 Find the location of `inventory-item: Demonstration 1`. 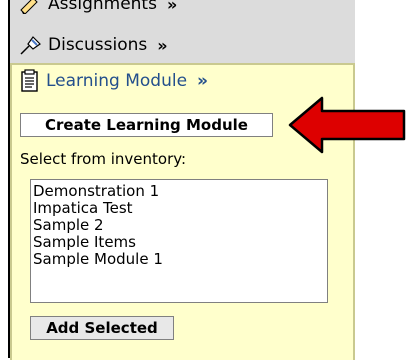

inventory-item: Demonstration 1 is located at coordinates (179, 191).